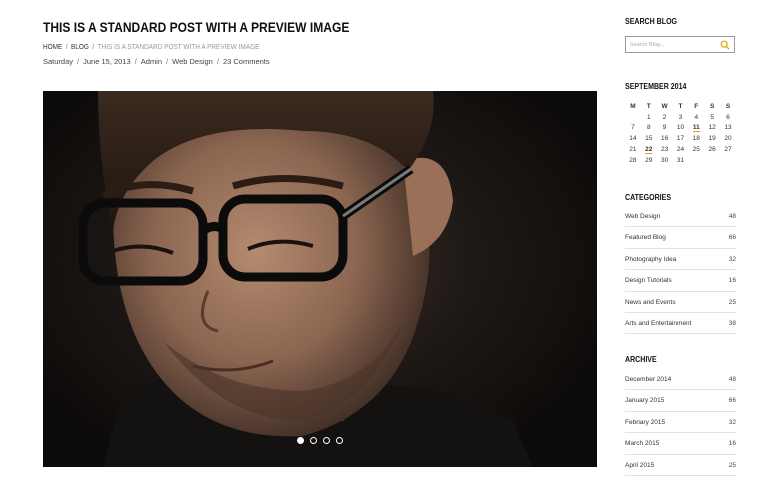  What do you see at coordinates (728, 128) in the screenshot?
I see `calendar-day: 13` at bounding box center [728, 128].